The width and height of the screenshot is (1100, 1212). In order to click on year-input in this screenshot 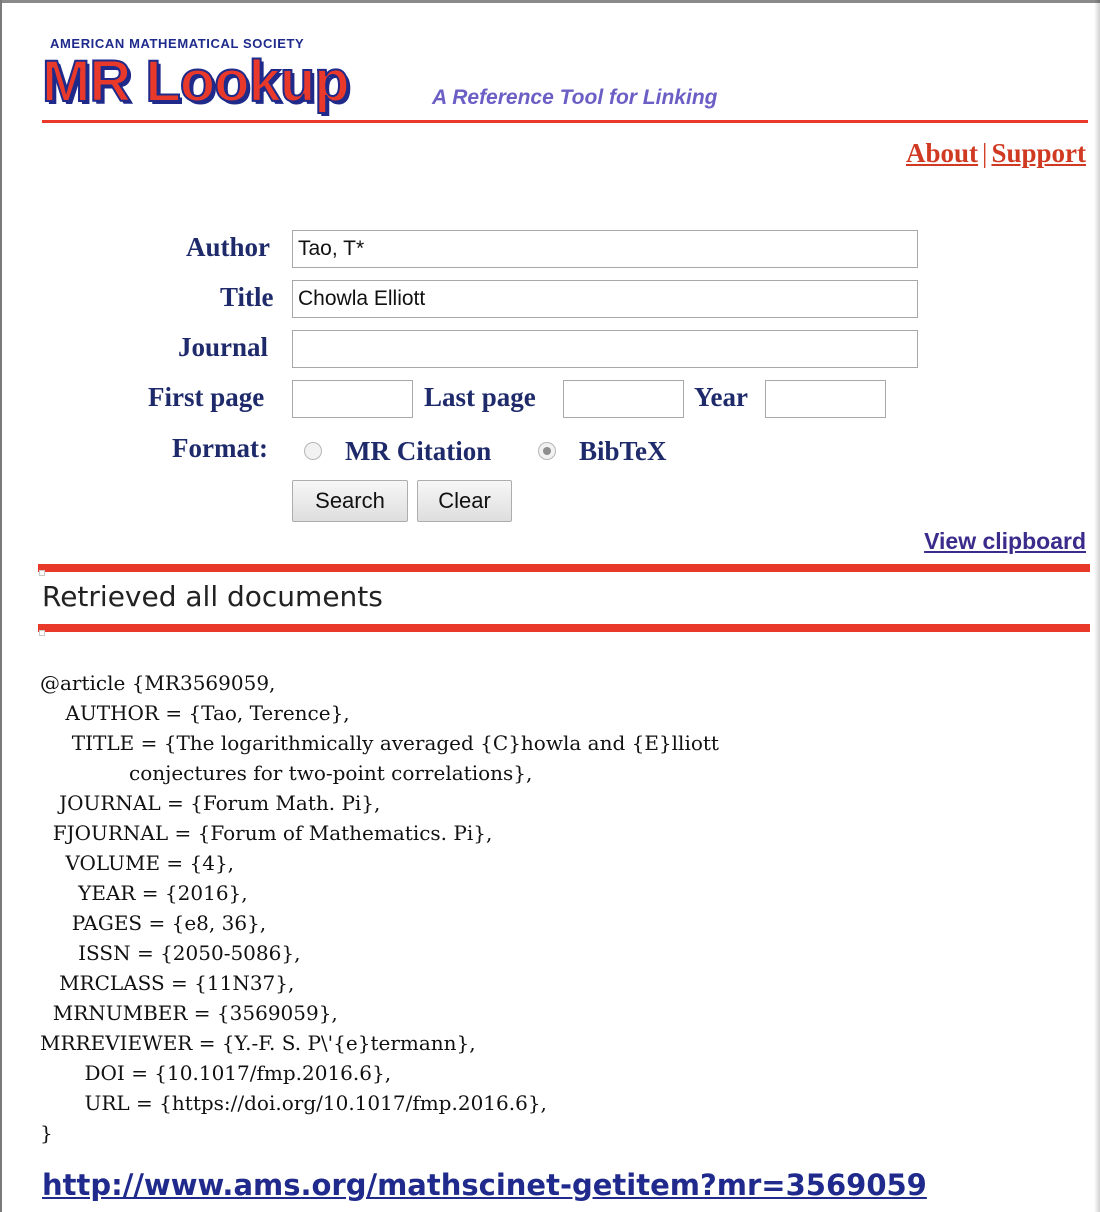, I will do `click(825, 399)`.